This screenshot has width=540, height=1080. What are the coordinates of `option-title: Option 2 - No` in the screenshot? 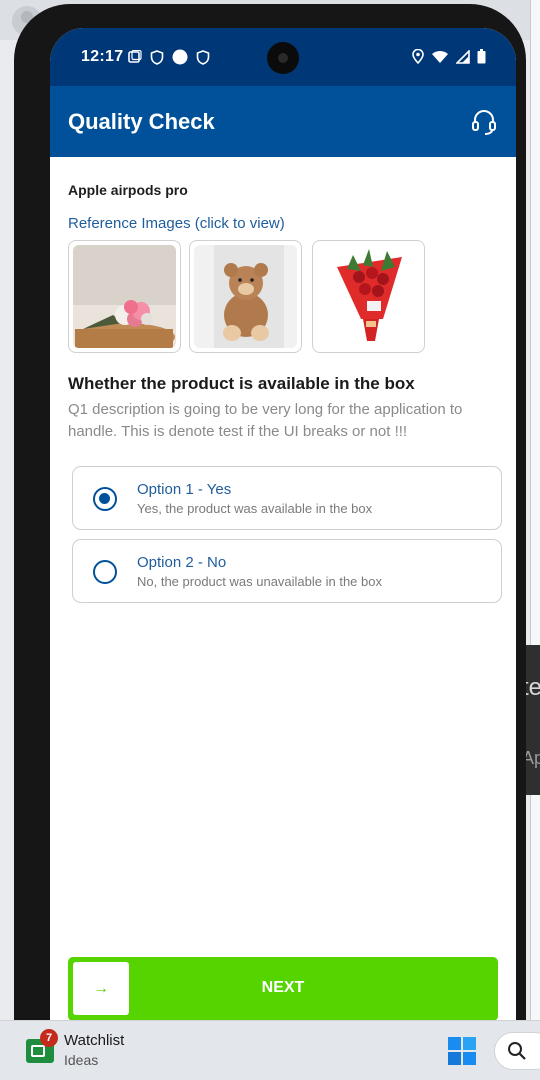 It's located at (182, 562).